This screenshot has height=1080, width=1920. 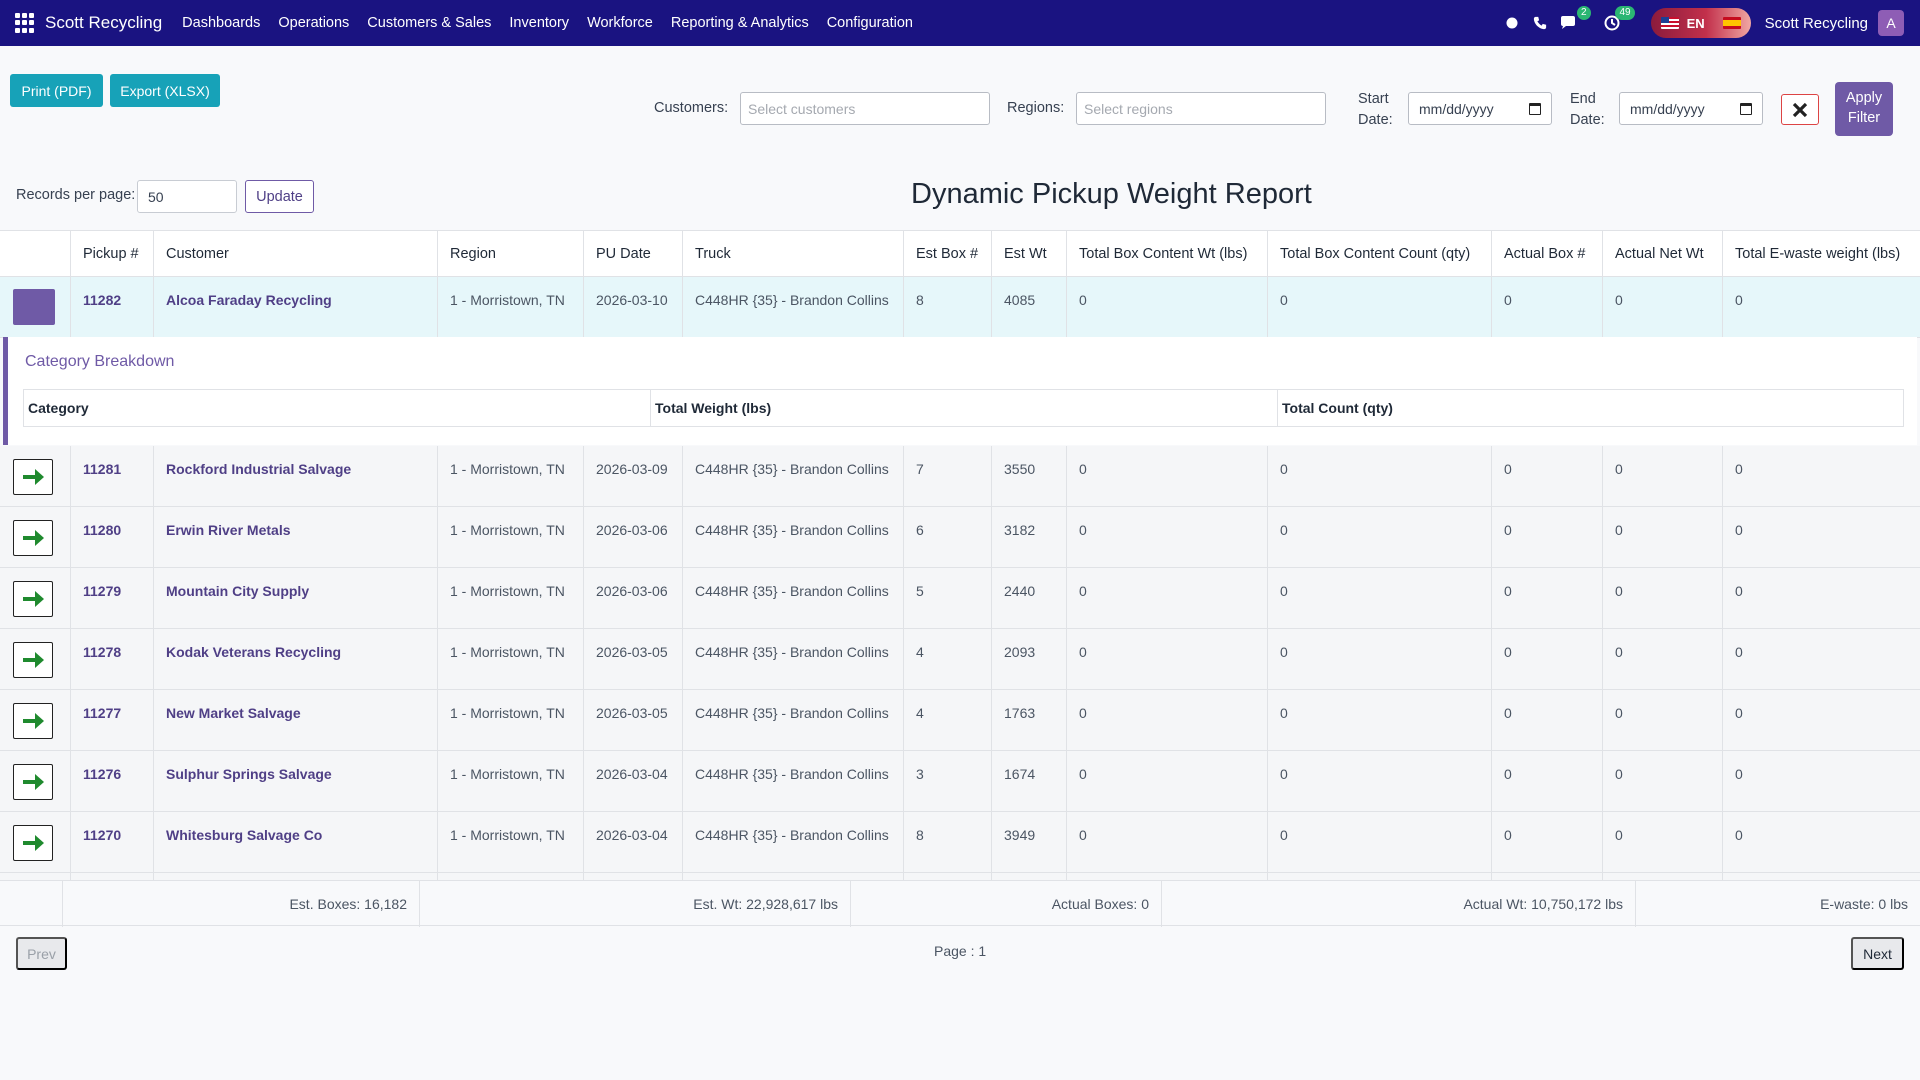 What do you see at coordinates (620, 23) in the screenshot?
I see `menu-workforce: Workforce` at bounding box center [620, 23].